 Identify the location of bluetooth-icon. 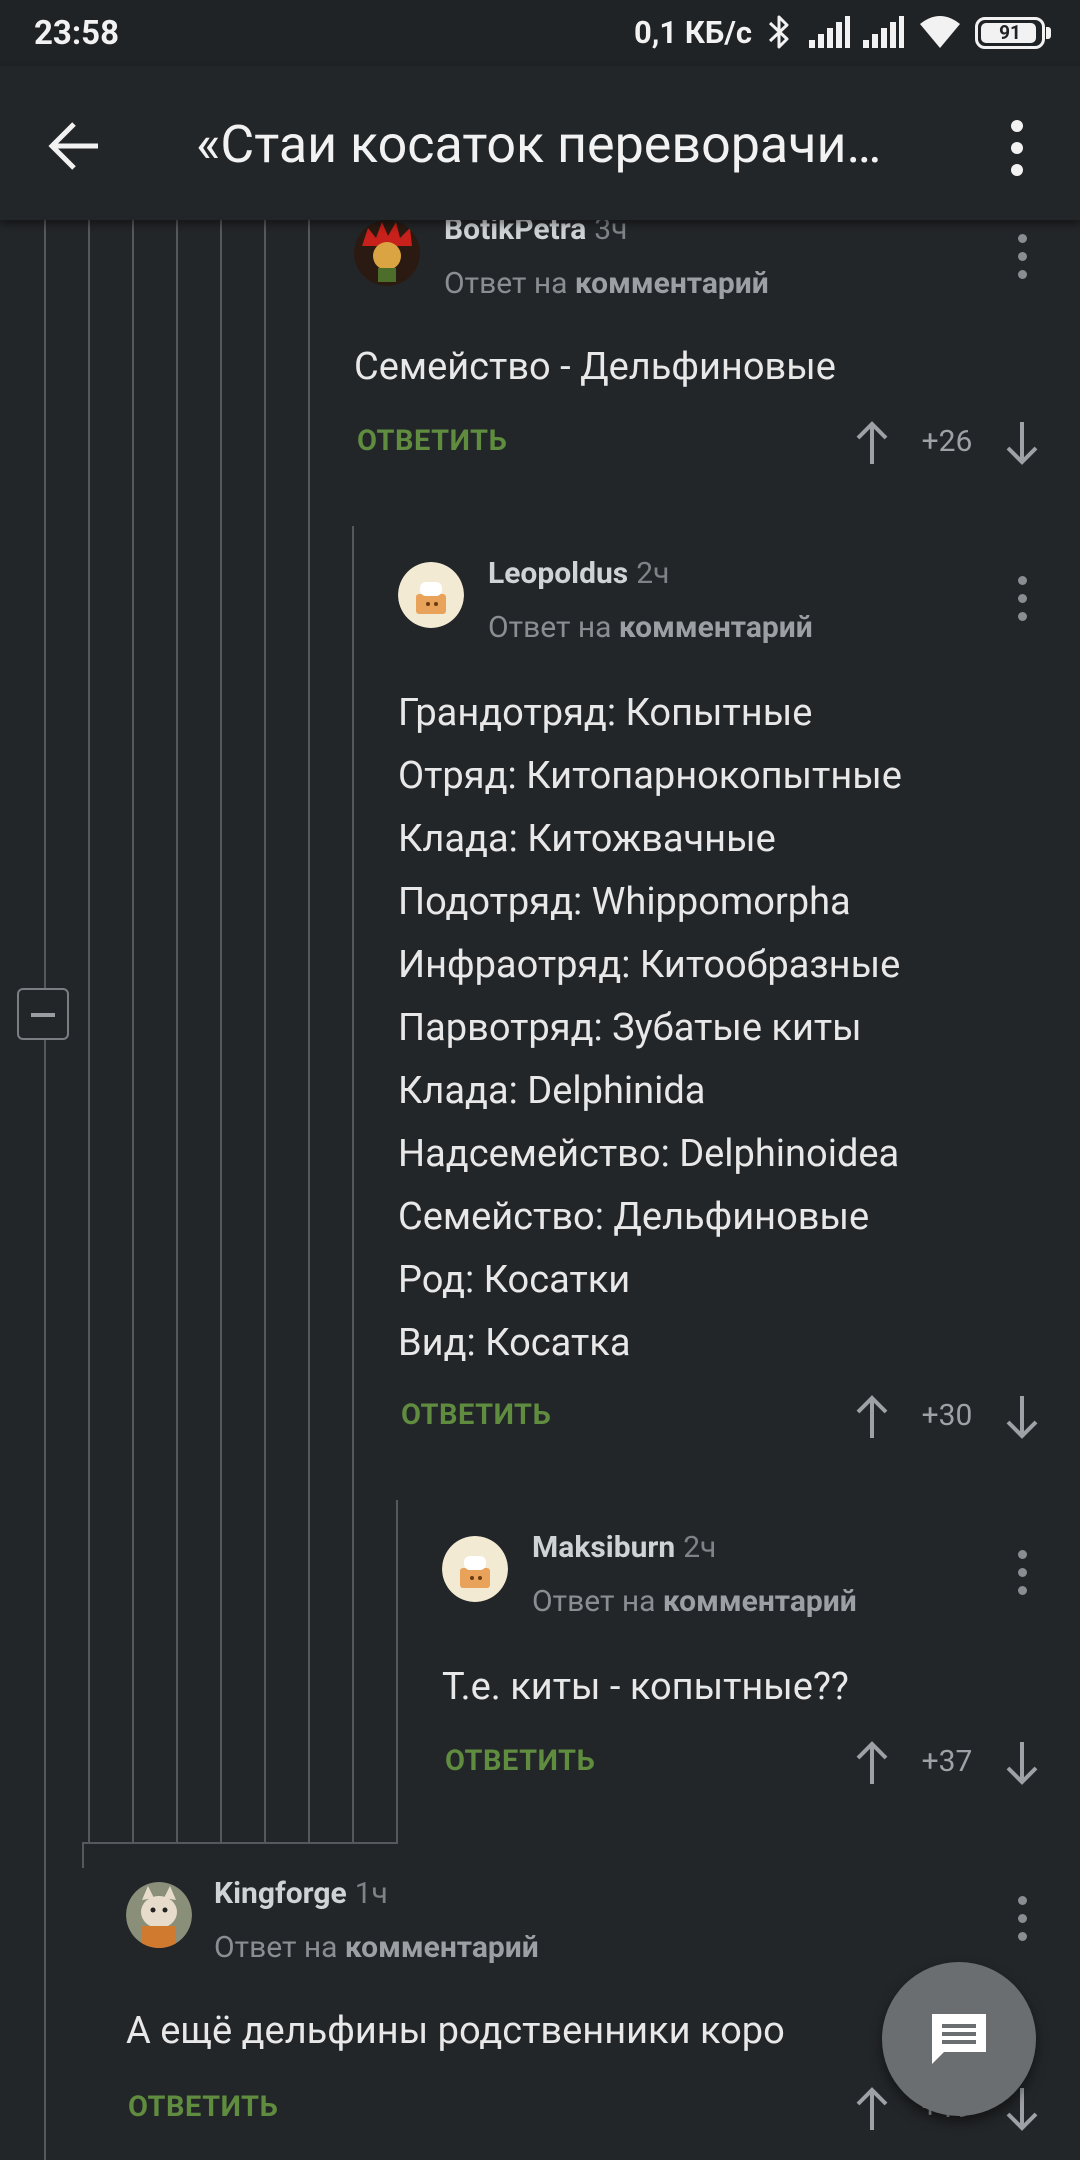
(778, 32).